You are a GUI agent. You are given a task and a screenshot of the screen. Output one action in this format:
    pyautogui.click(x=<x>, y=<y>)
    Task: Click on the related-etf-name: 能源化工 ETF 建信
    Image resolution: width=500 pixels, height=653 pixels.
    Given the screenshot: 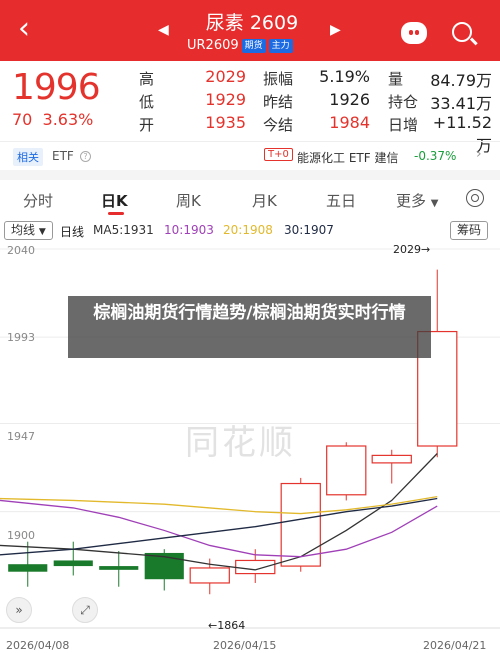 What is the action you would take?
    pyautogui.click(x=347, y=157)
    